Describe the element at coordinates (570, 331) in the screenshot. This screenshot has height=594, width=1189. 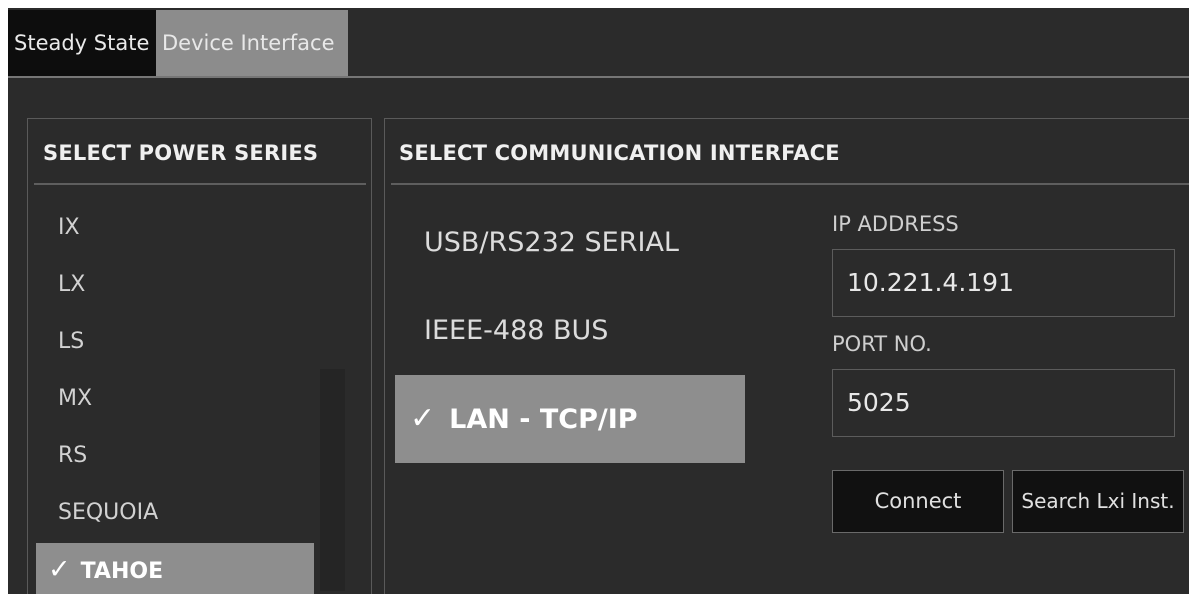
I see `interface-option-ieee-488: IEEE-488 BUS` at that location.